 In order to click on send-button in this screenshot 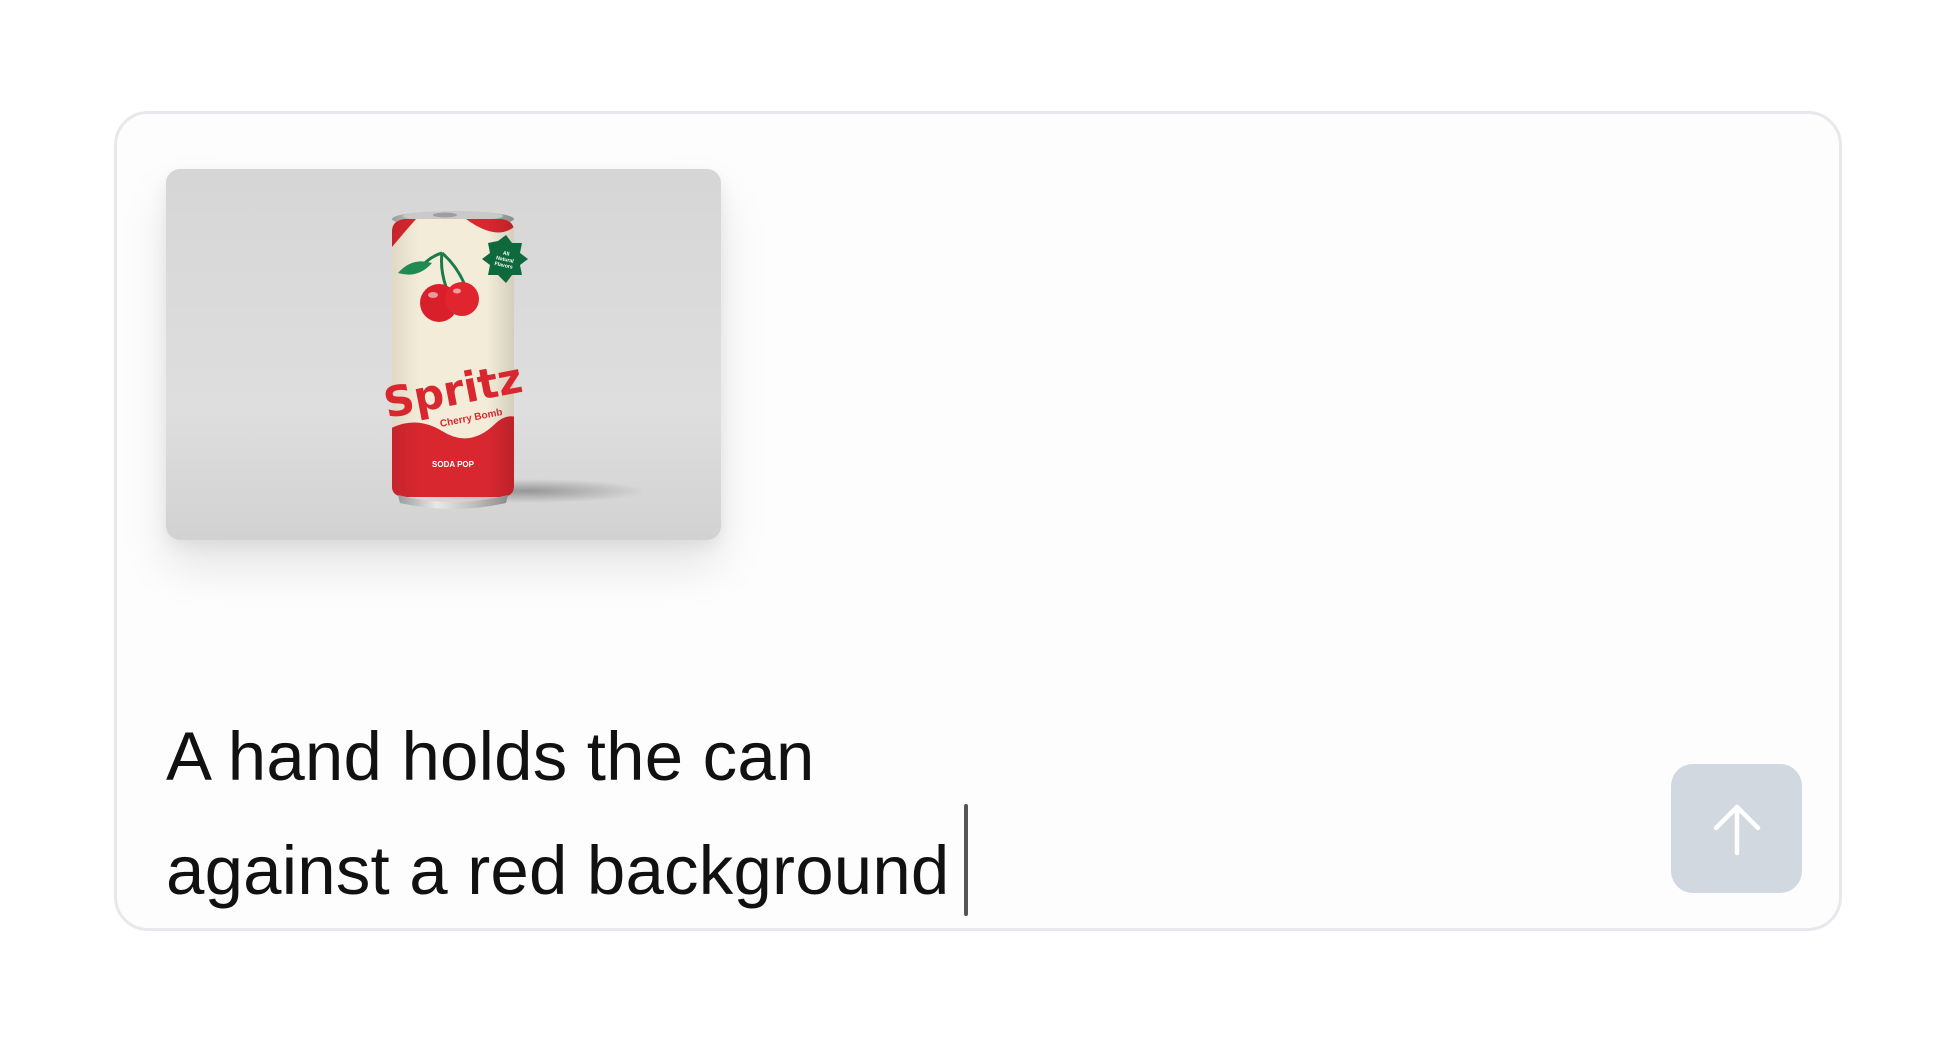, I will do `click(1736, 828)`.